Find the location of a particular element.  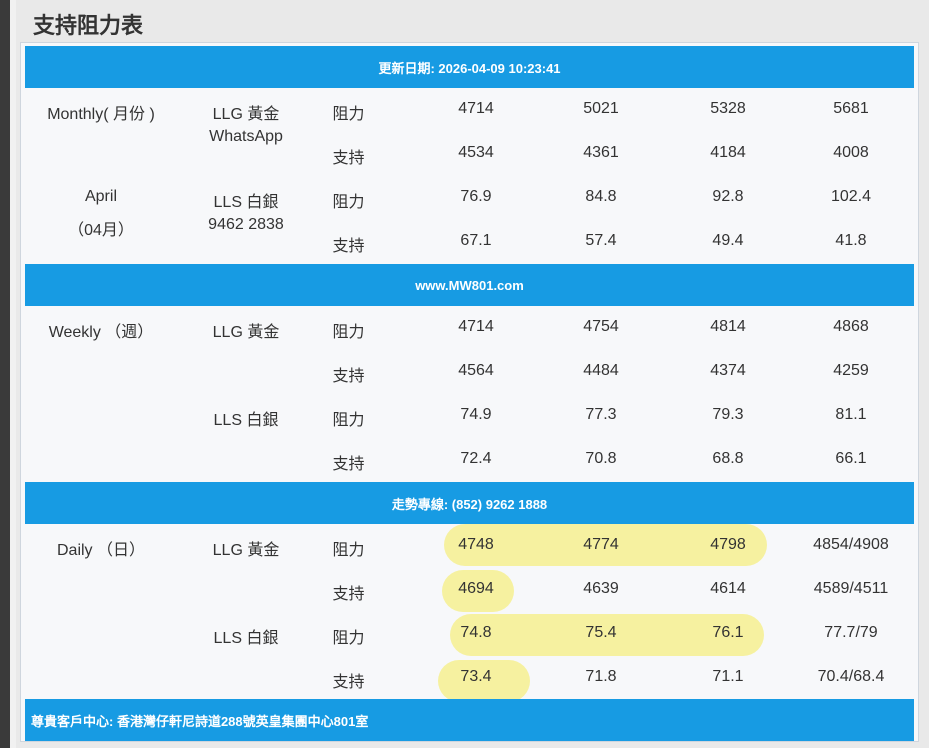

weekly-lls-label: LLS 白銀 is located at coordinates (246, 420).